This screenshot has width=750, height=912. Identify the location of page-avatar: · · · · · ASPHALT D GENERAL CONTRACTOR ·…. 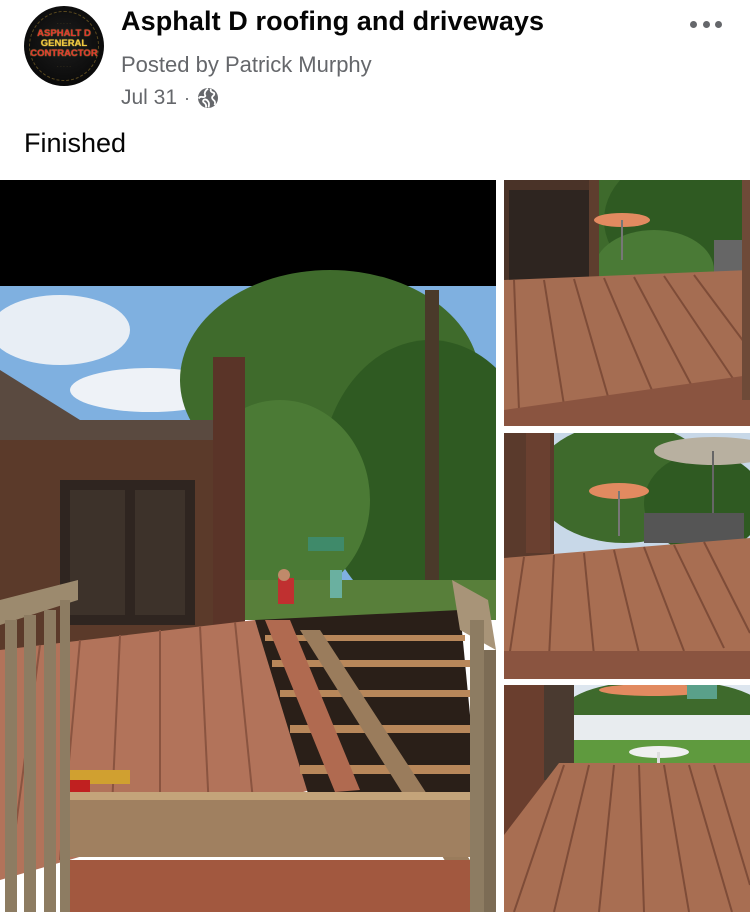
(64, 46).